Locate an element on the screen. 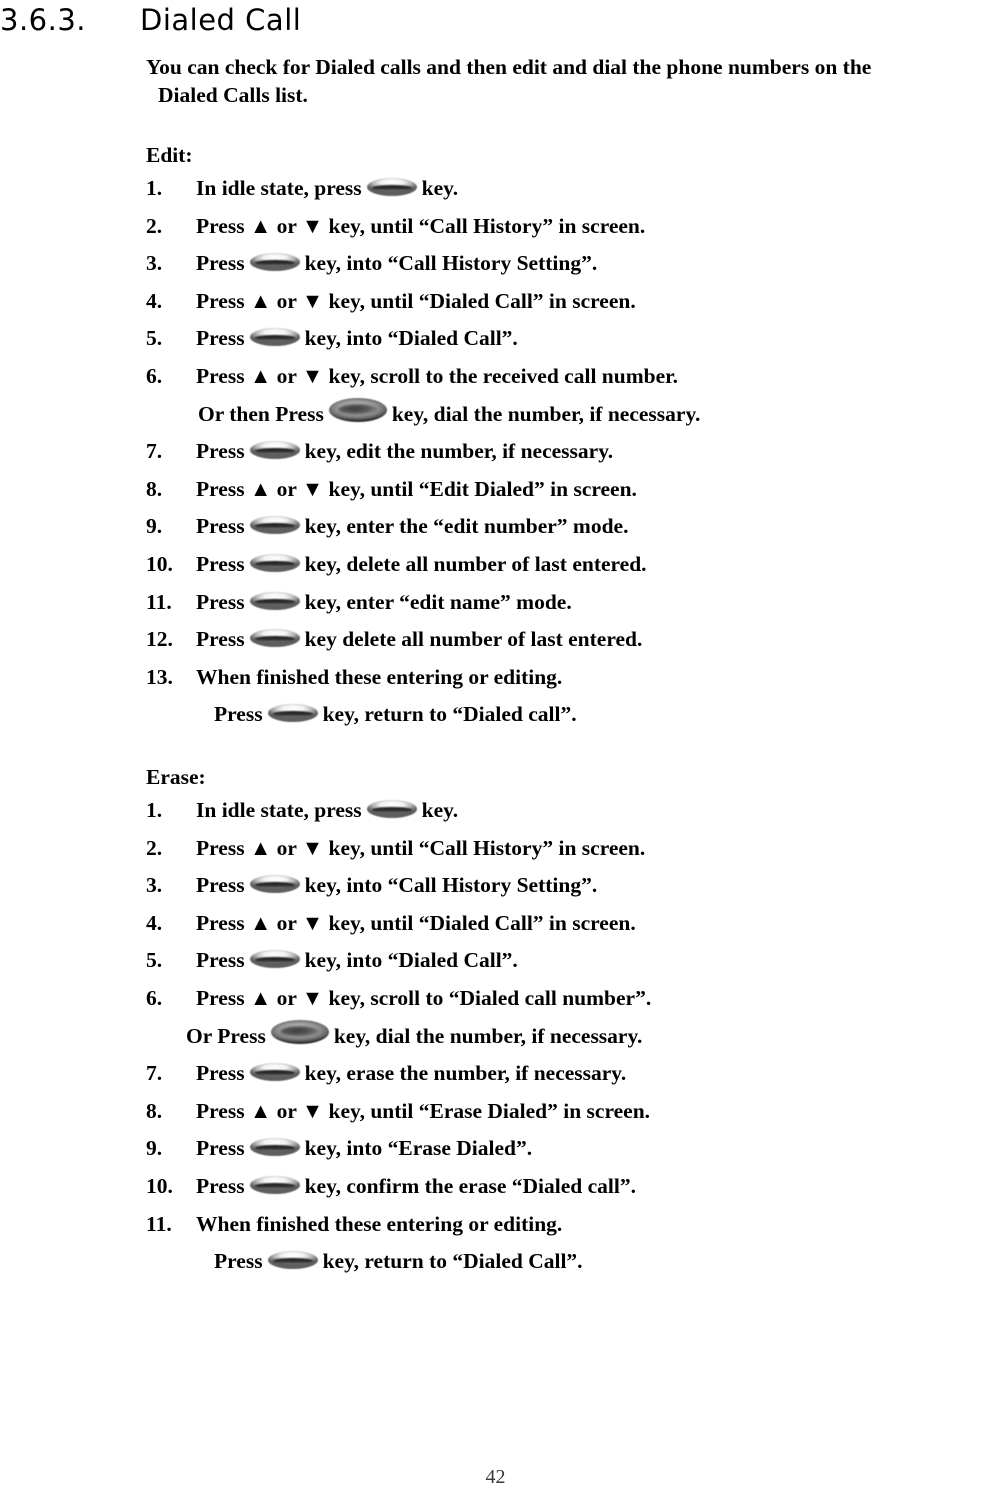 The width and height of the screenshot is (991, 1502). step-text: Or then Press is located at coordinates (261, 413).